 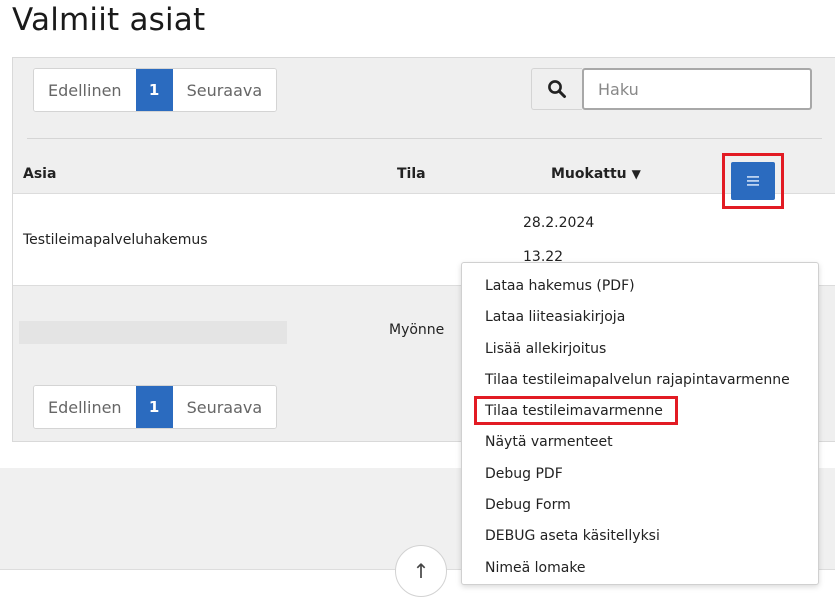 I want to click on row-date: 28.2.2024, so click(x=559, y=223).